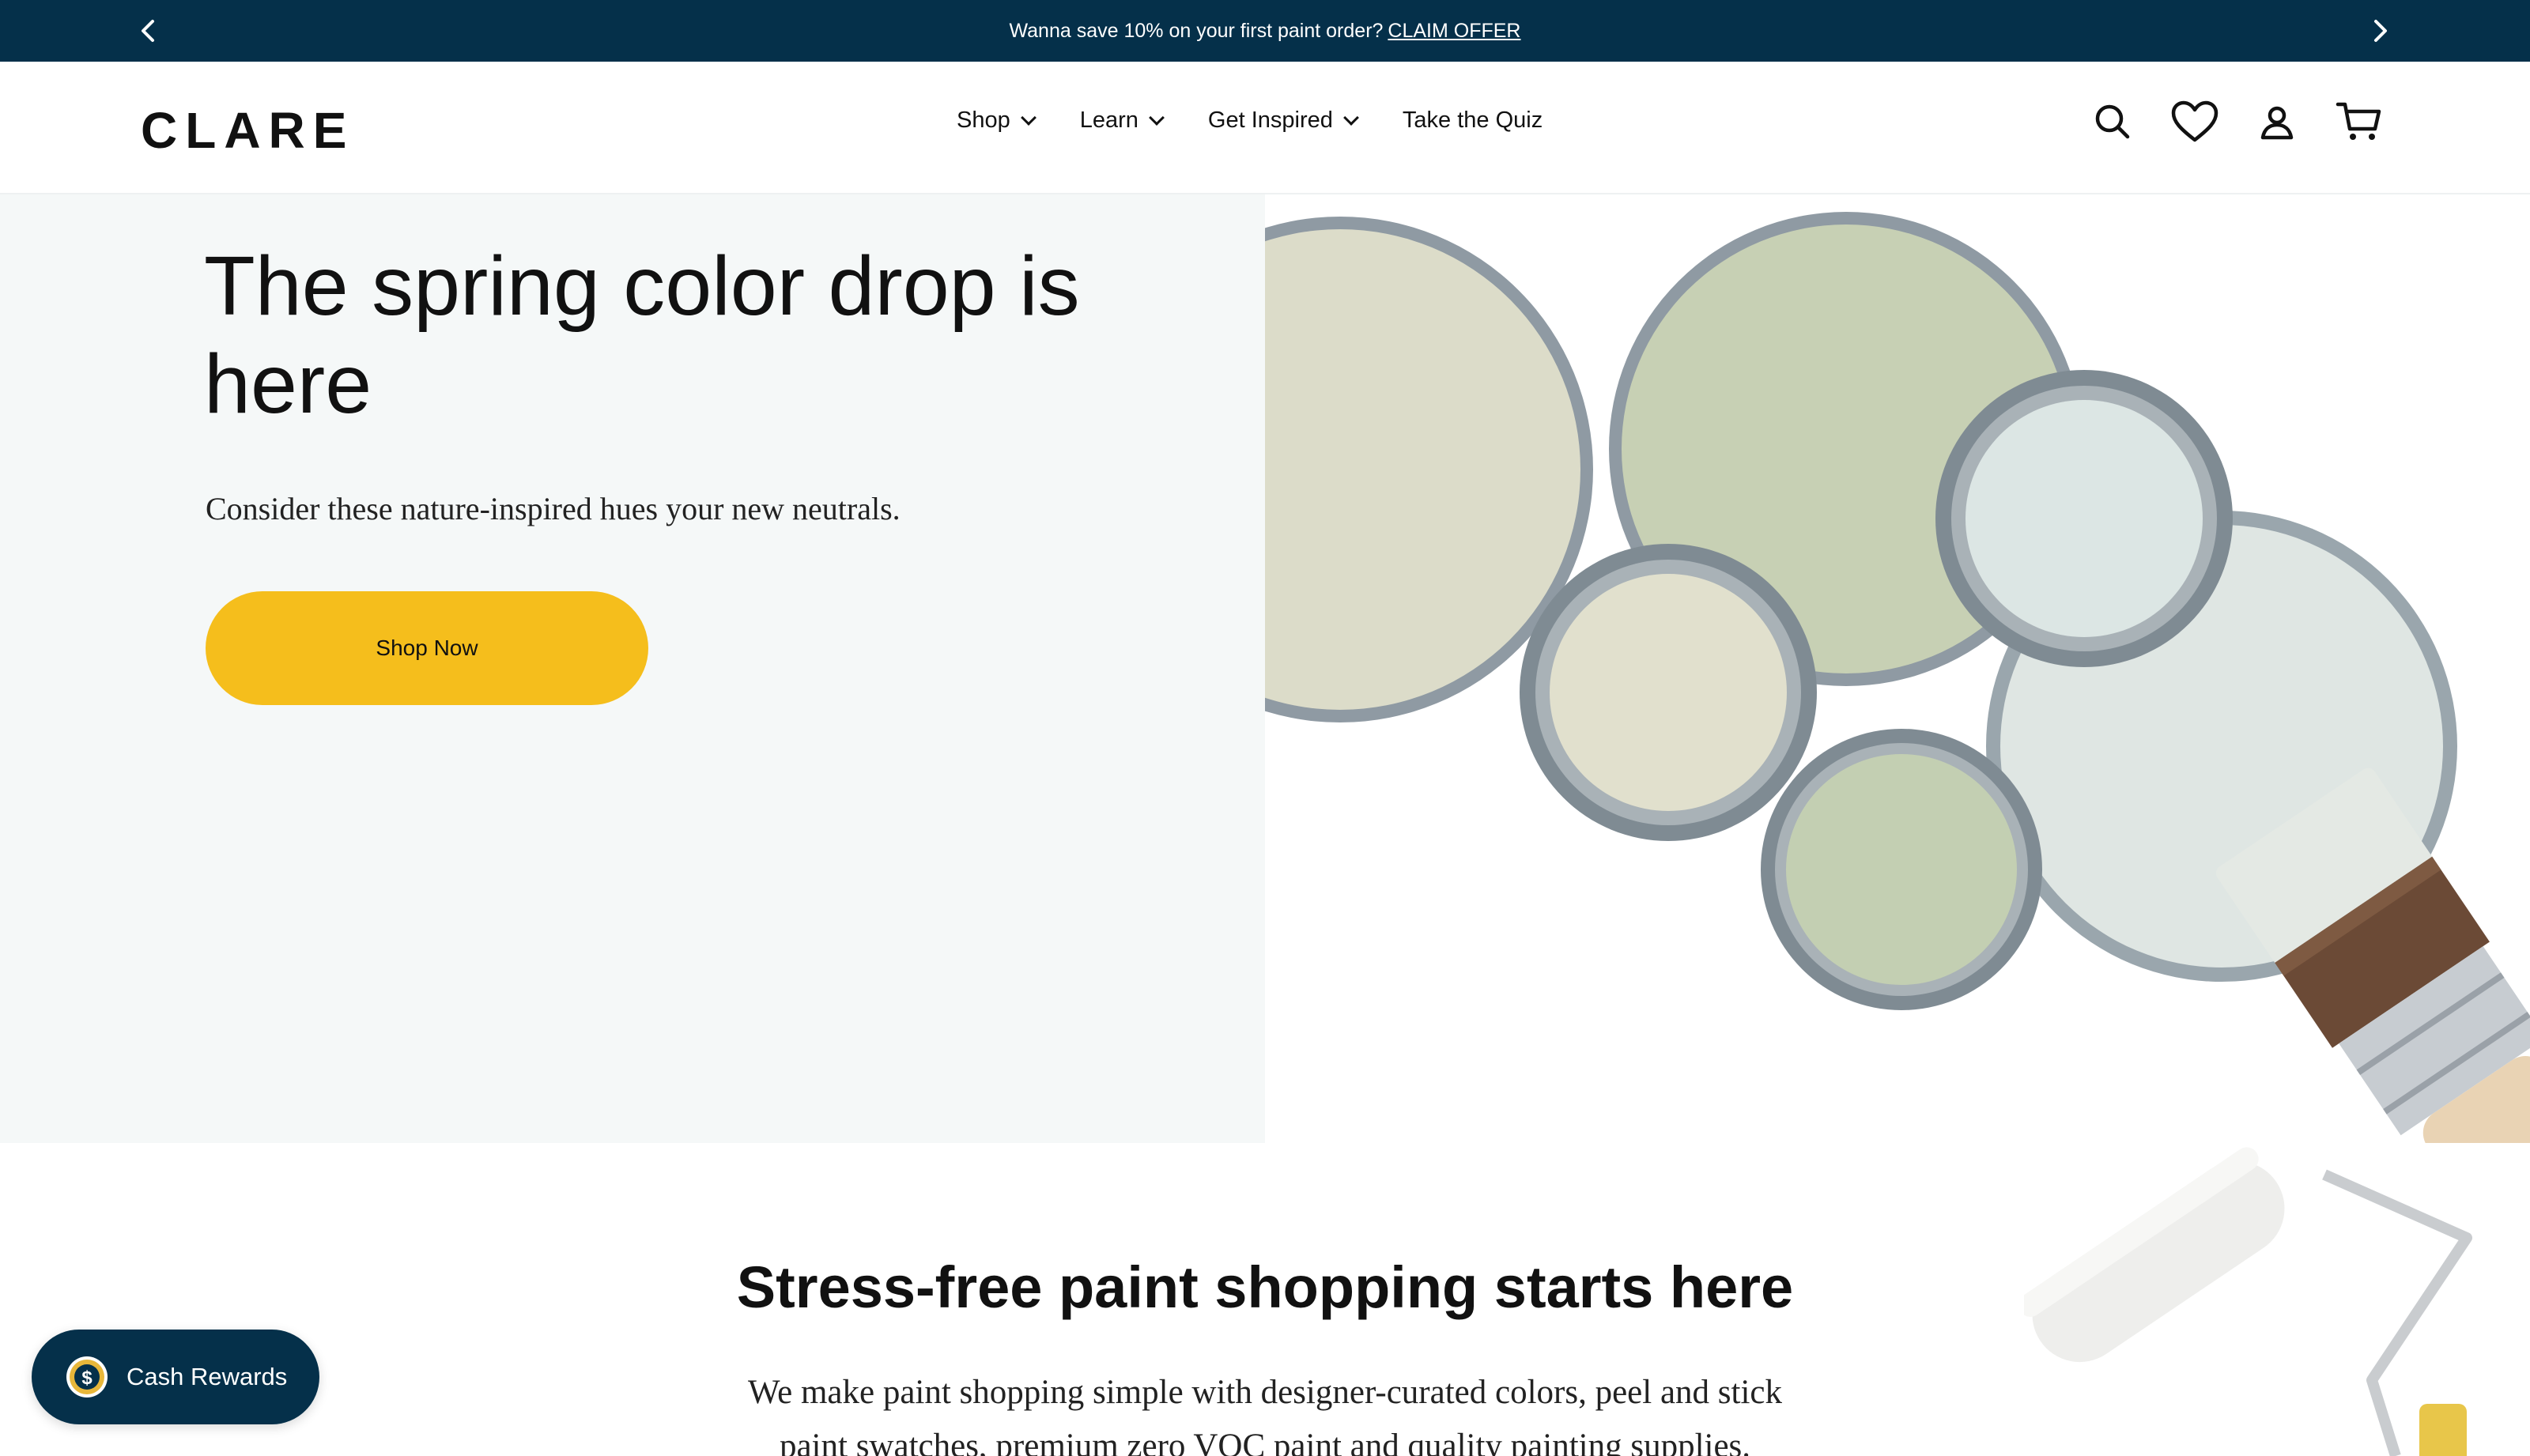 This screenshot has height=1456, width=2530. Describe the element at coordinates (1108, 120) in the screenshot. I see `nav-item-label: Learn` at that location.